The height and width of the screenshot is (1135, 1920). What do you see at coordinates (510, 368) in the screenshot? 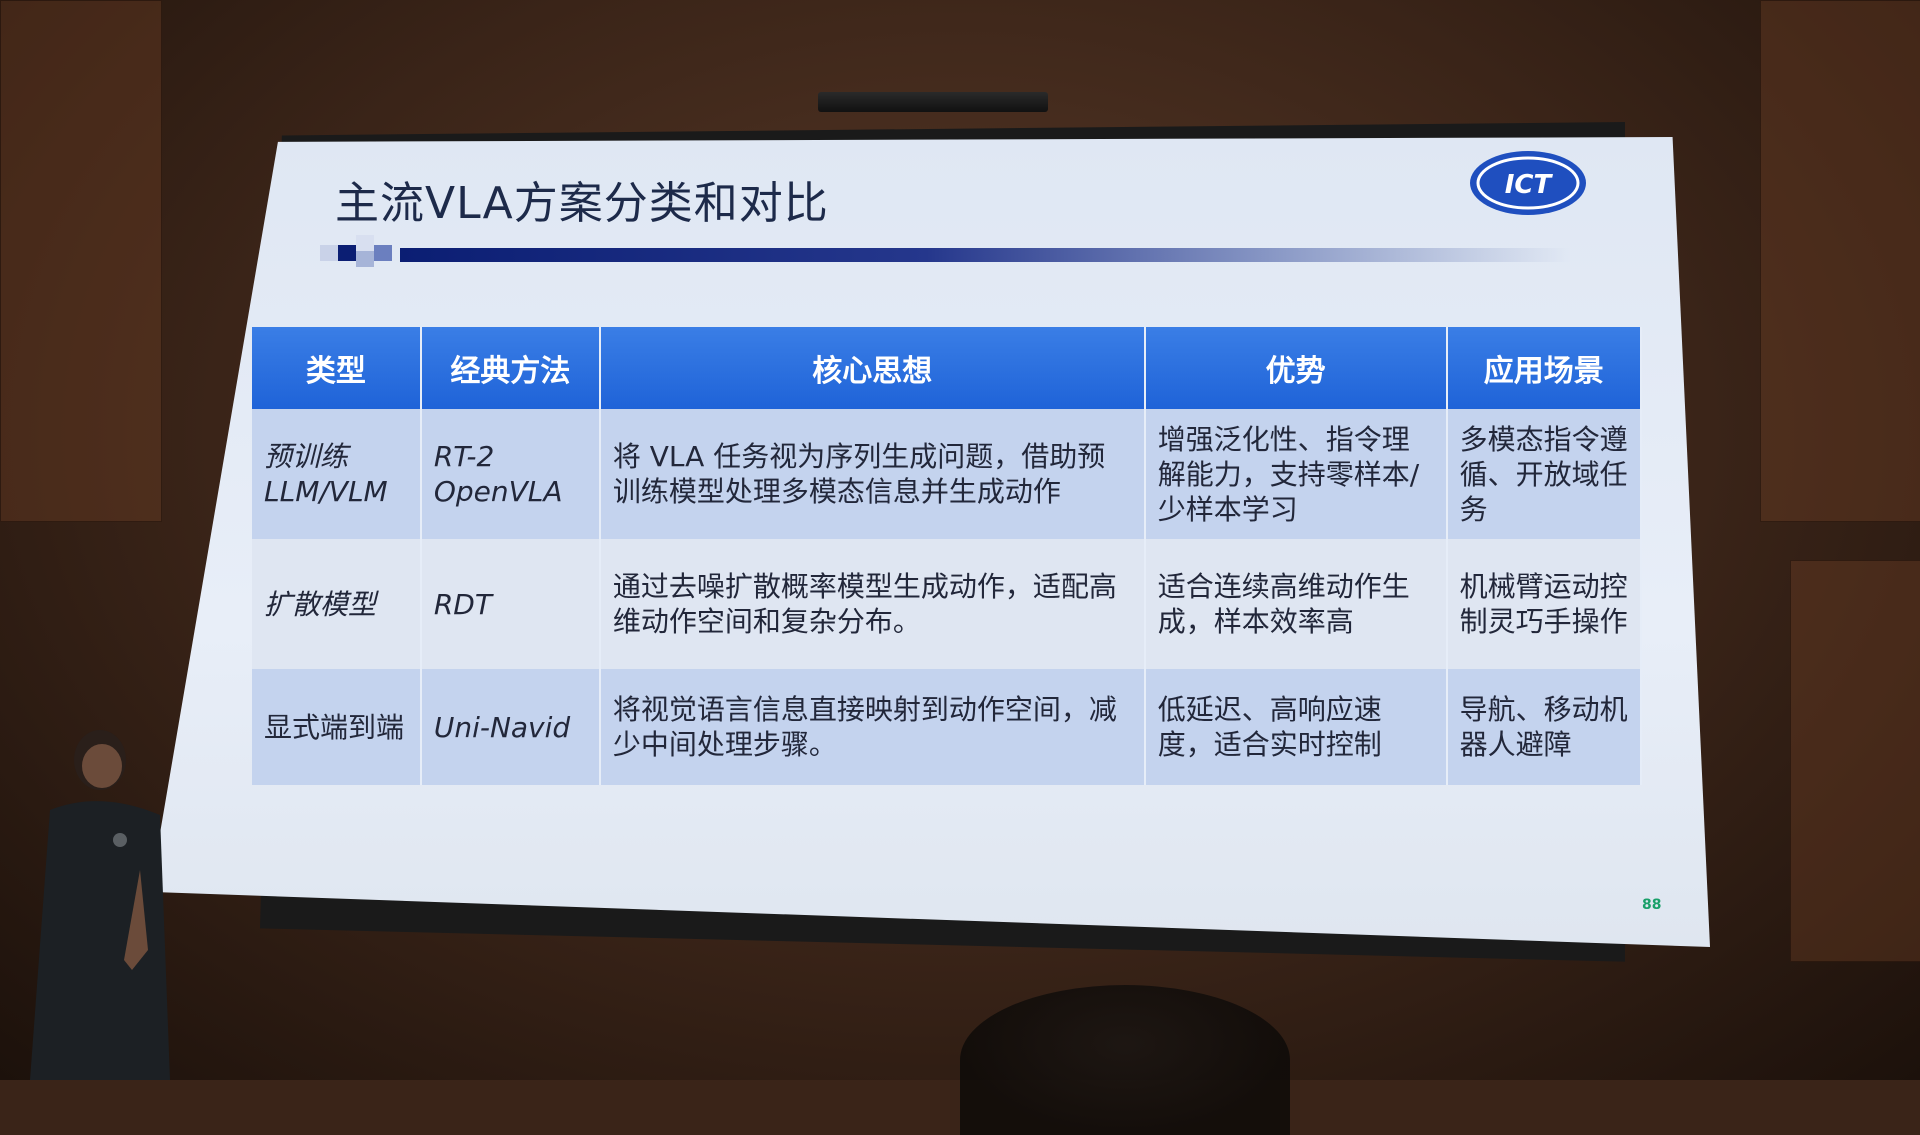
I see `header-method: 经典方法` at bounding box center [510, 368].